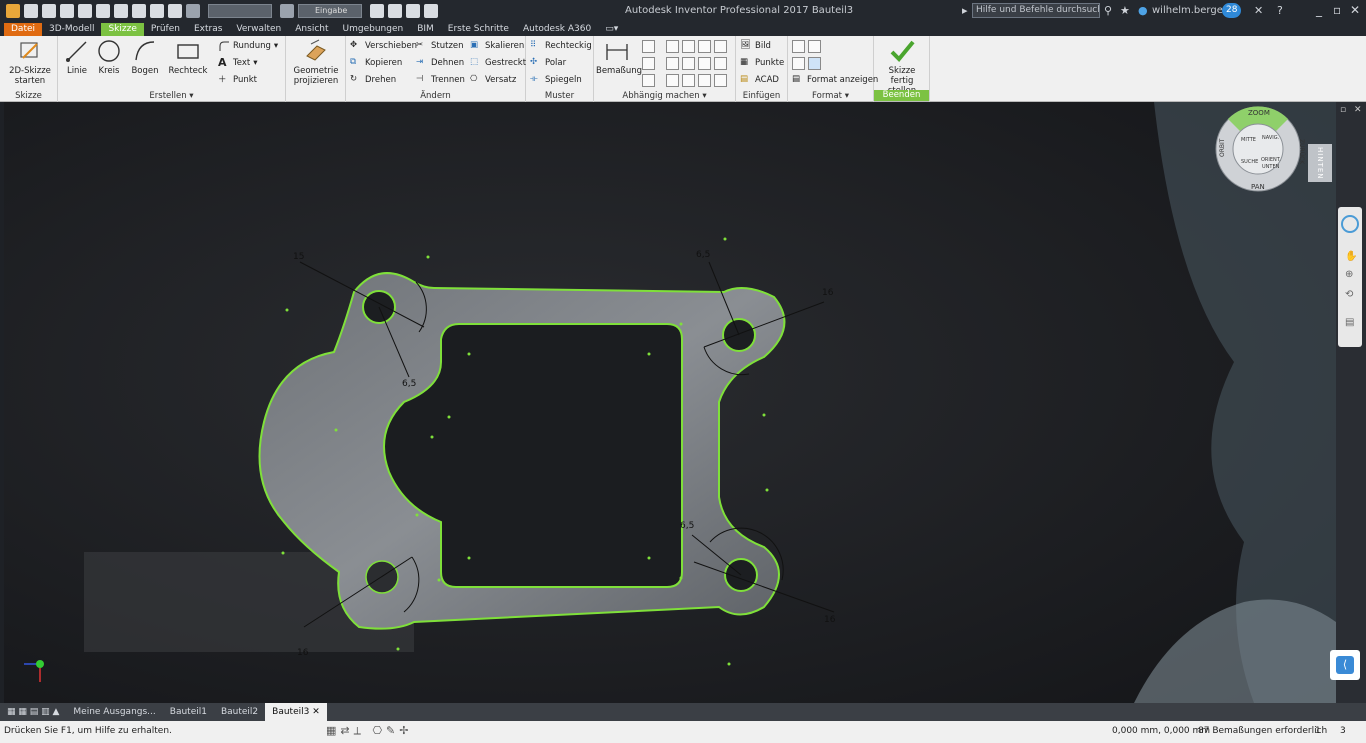 The width and height of the screenshot is (1366, 743). Describe the element at coordinates (425, 29) in the screenshot. I see `tab-bim: BIM` at that location.